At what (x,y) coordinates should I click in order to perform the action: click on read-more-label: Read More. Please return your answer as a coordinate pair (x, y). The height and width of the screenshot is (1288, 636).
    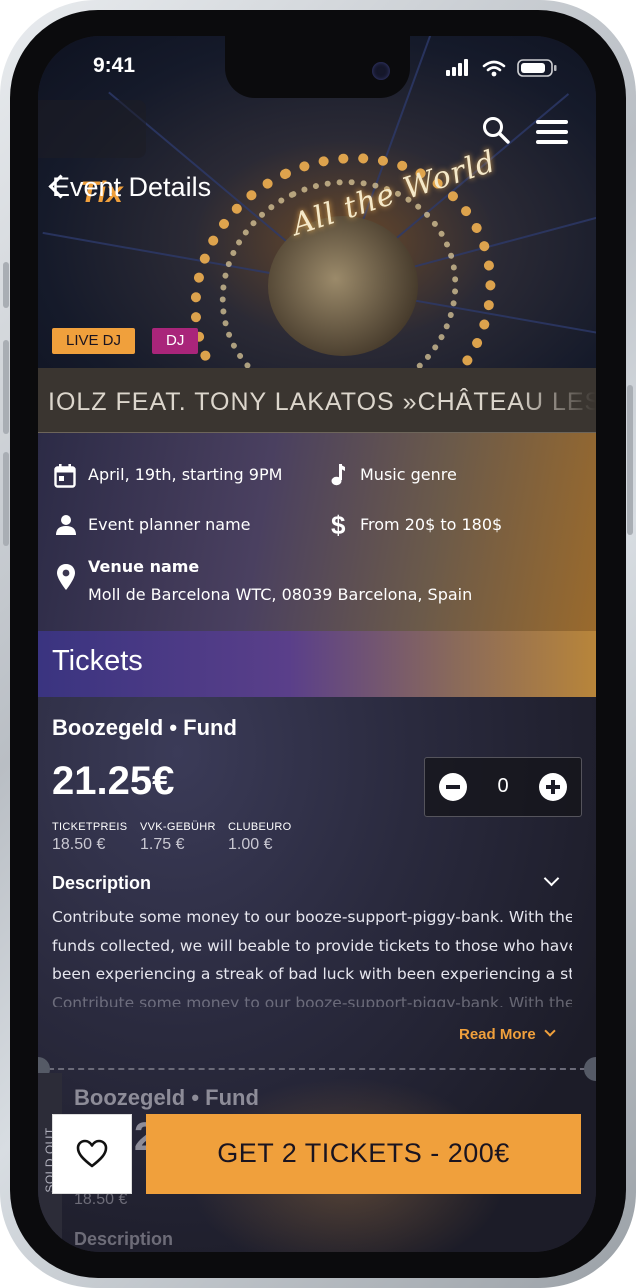
    Looking at the image, I should click on (497, 1034).